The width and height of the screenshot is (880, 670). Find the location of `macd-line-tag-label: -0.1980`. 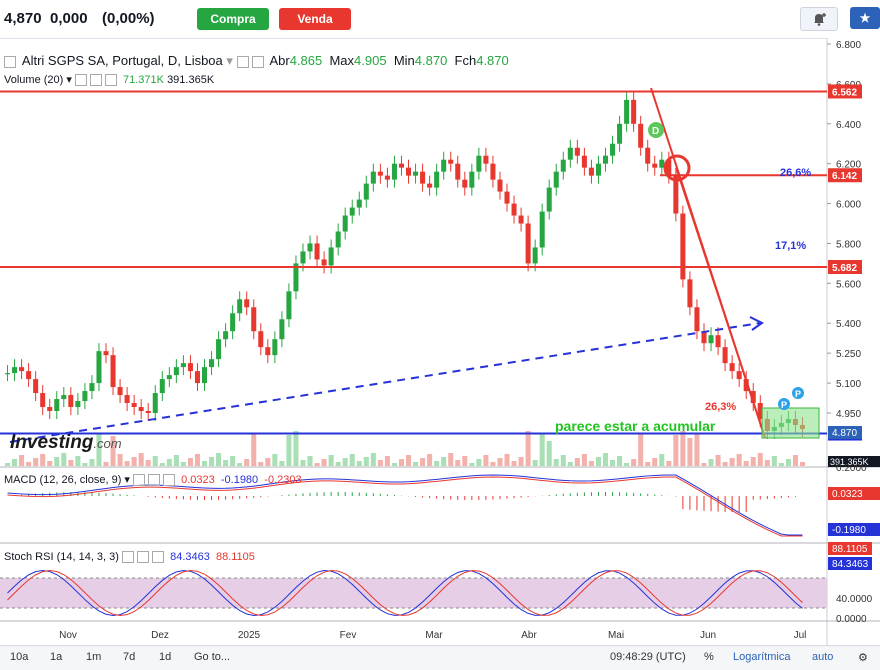

macd-line-tag-label: -0.1980 is located at coordinates (849, 530).